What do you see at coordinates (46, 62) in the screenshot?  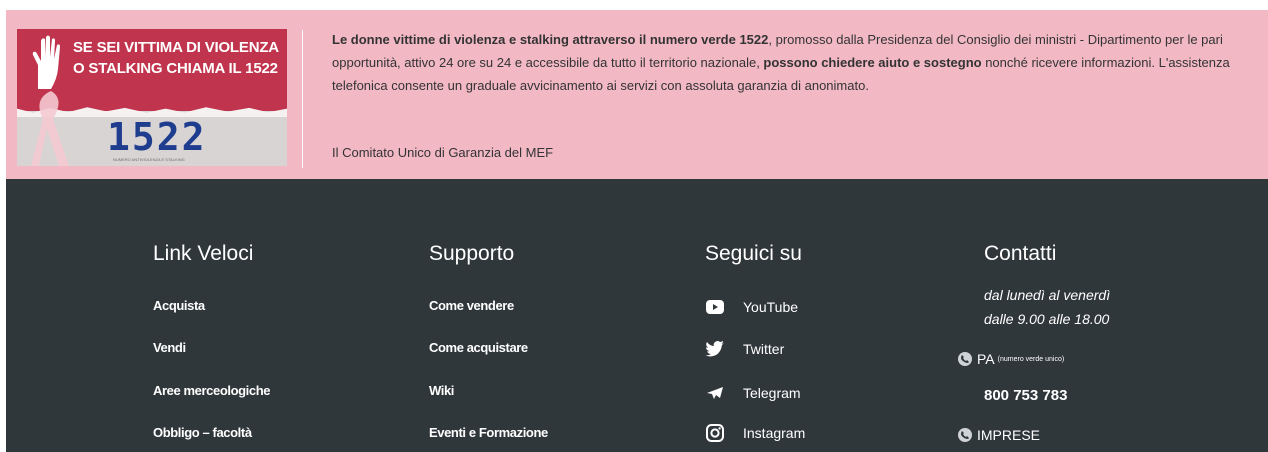 I see `raised-hand-icon` at bounding box center [46, 62].